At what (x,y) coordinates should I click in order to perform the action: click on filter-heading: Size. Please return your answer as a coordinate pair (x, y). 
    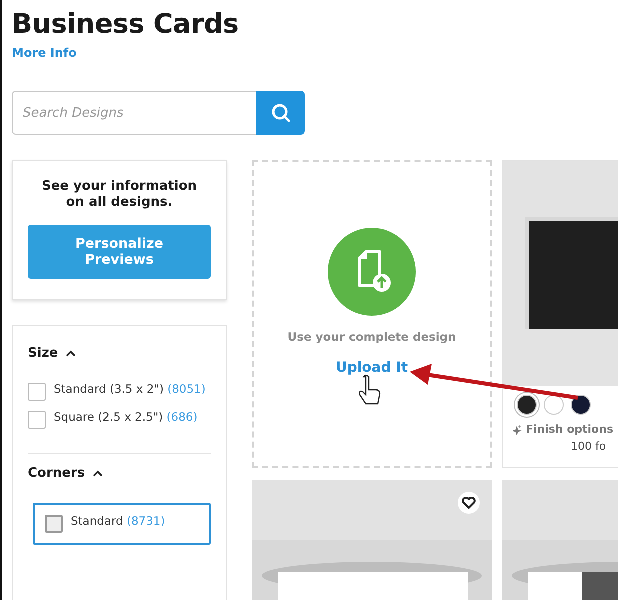
    Looking at the image, I should click on (43, 353).